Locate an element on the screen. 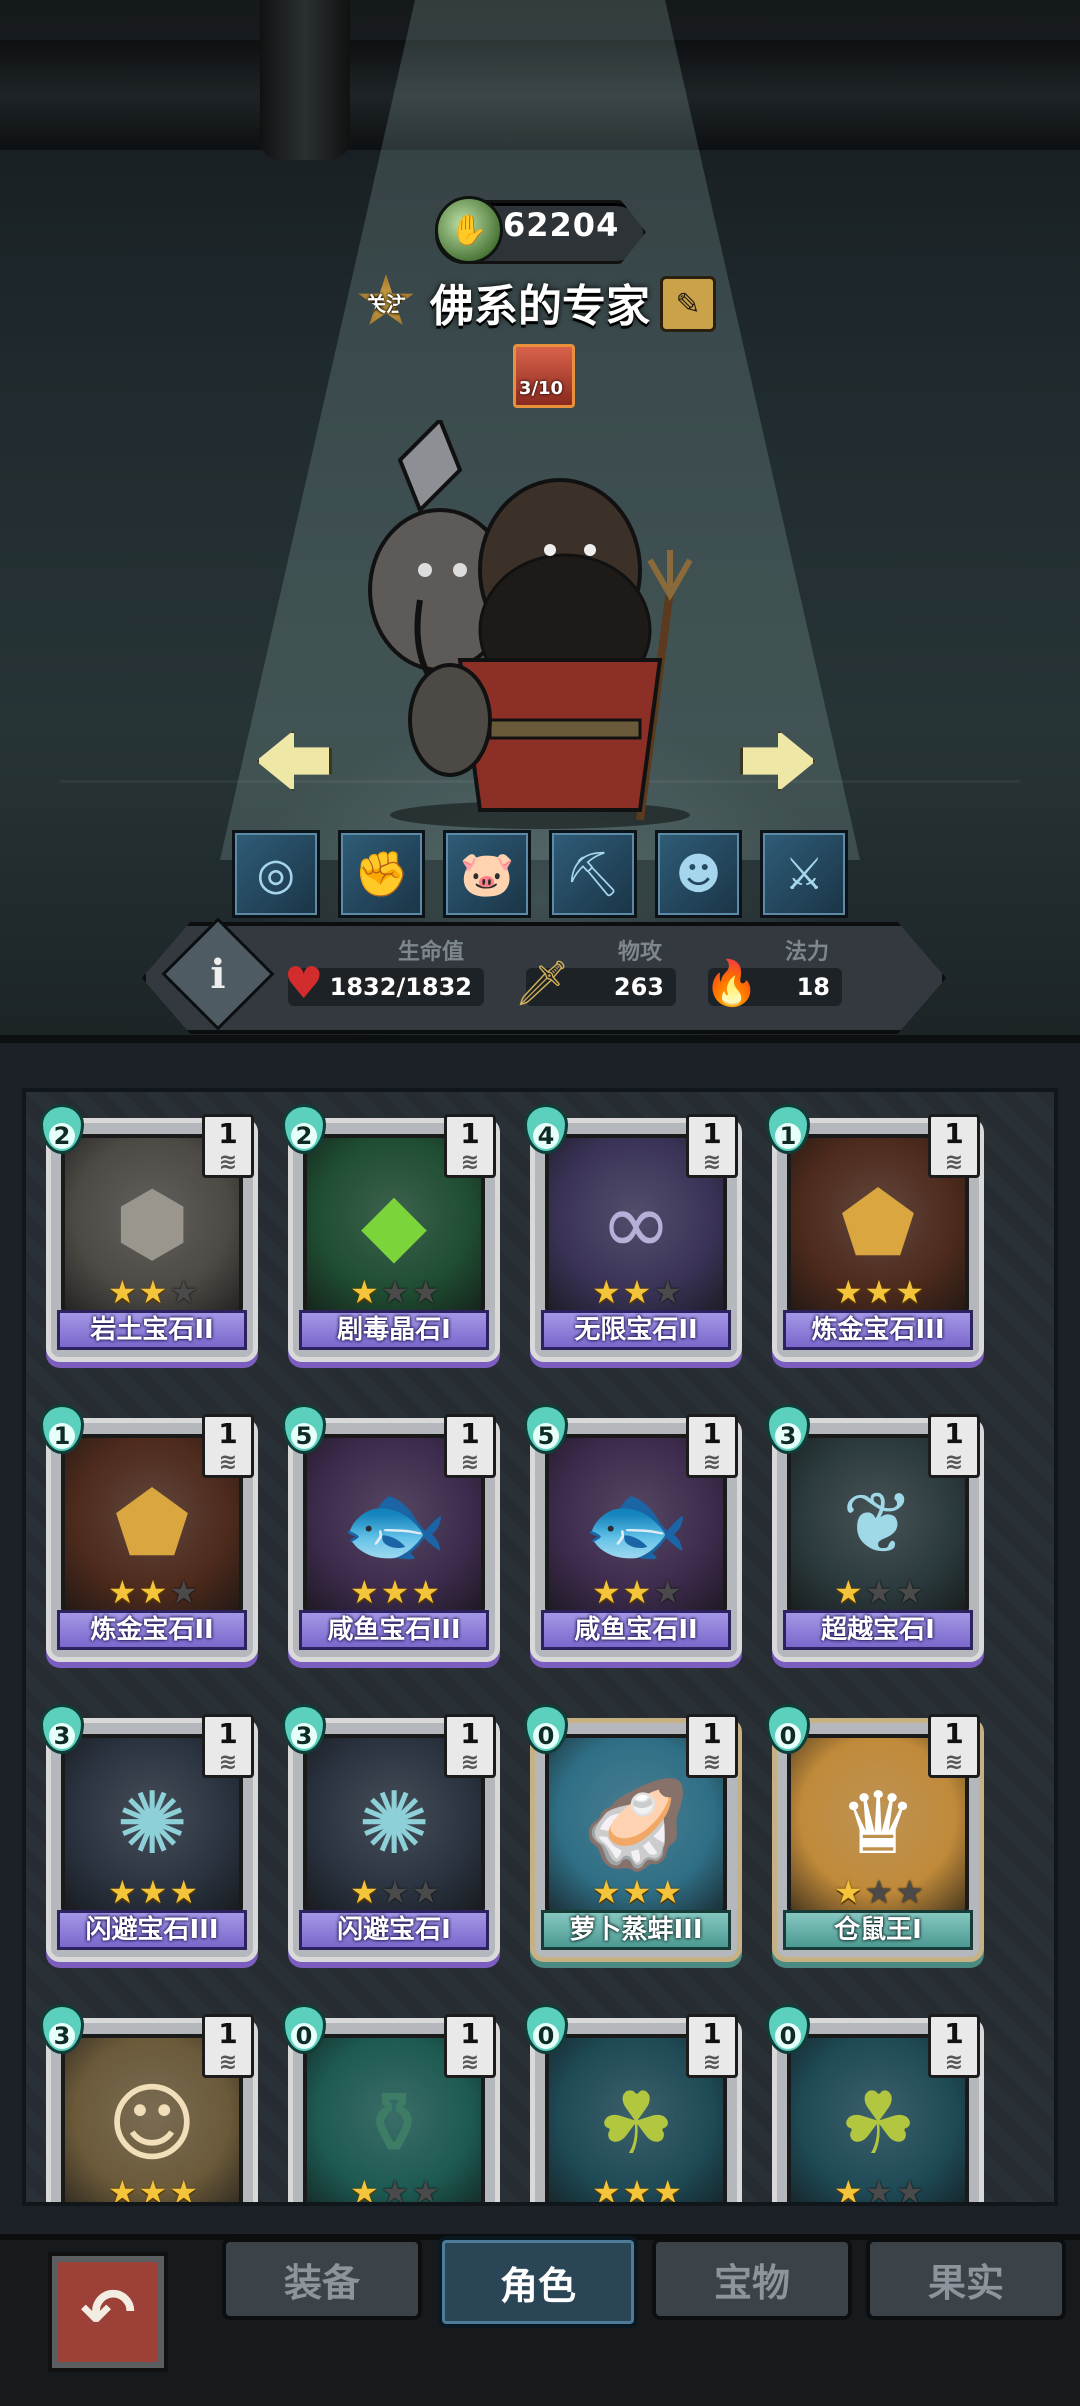 The height and width of the screenshot is (2406, 1080). card-name: 咸鱼宝石II is located at coordinates (636, 1630).